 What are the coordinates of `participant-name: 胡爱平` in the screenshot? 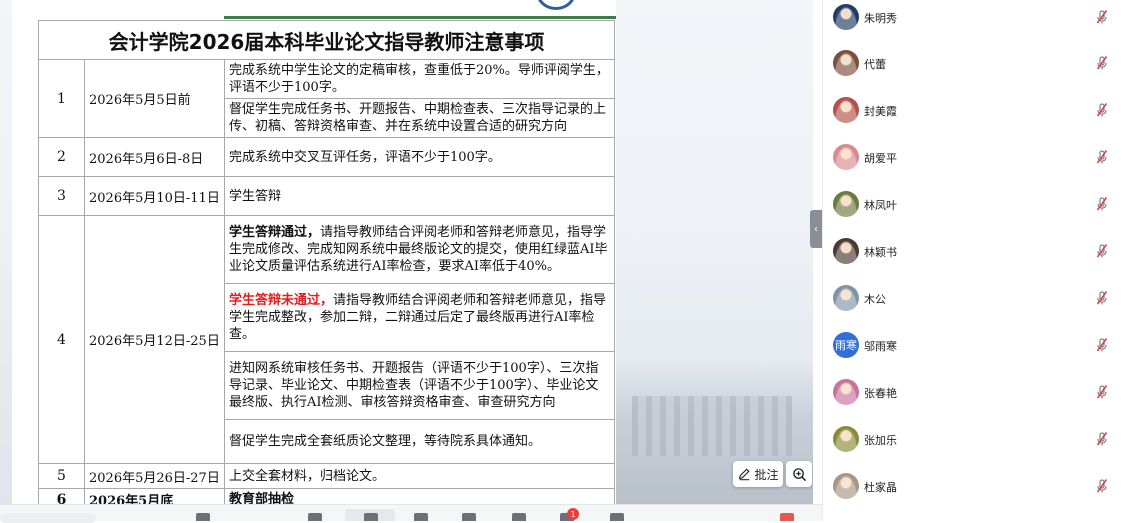 It's located at (880, 158).